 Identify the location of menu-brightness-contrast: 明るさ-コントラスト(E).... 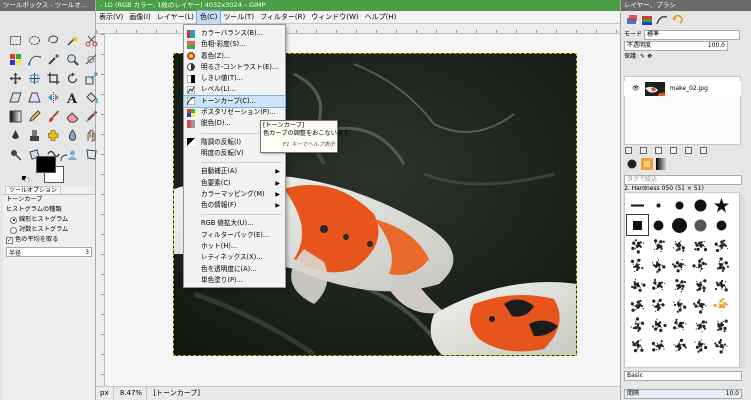
(234, 67).